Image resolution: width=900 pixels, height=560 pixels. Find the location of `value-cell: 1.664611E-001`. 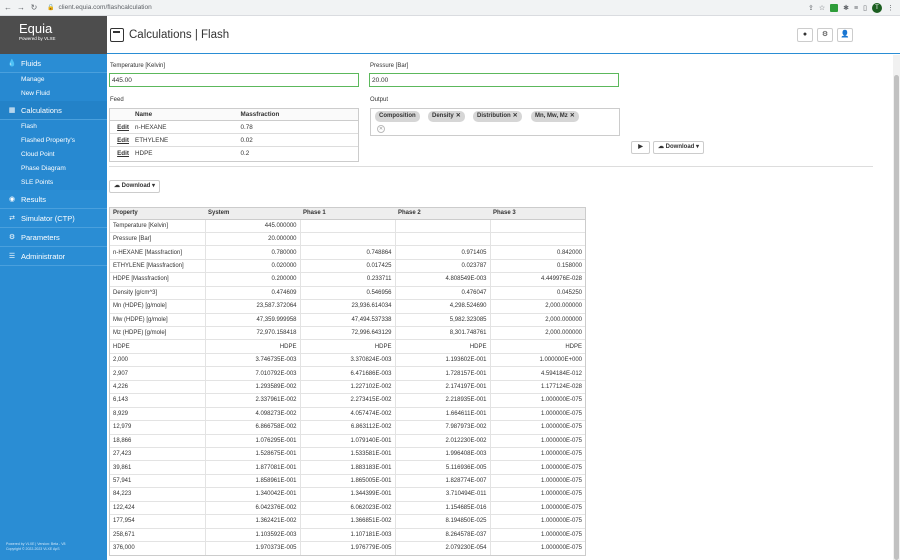

value-cell: 1.664611E-001 is located at coordinates (442, 413).